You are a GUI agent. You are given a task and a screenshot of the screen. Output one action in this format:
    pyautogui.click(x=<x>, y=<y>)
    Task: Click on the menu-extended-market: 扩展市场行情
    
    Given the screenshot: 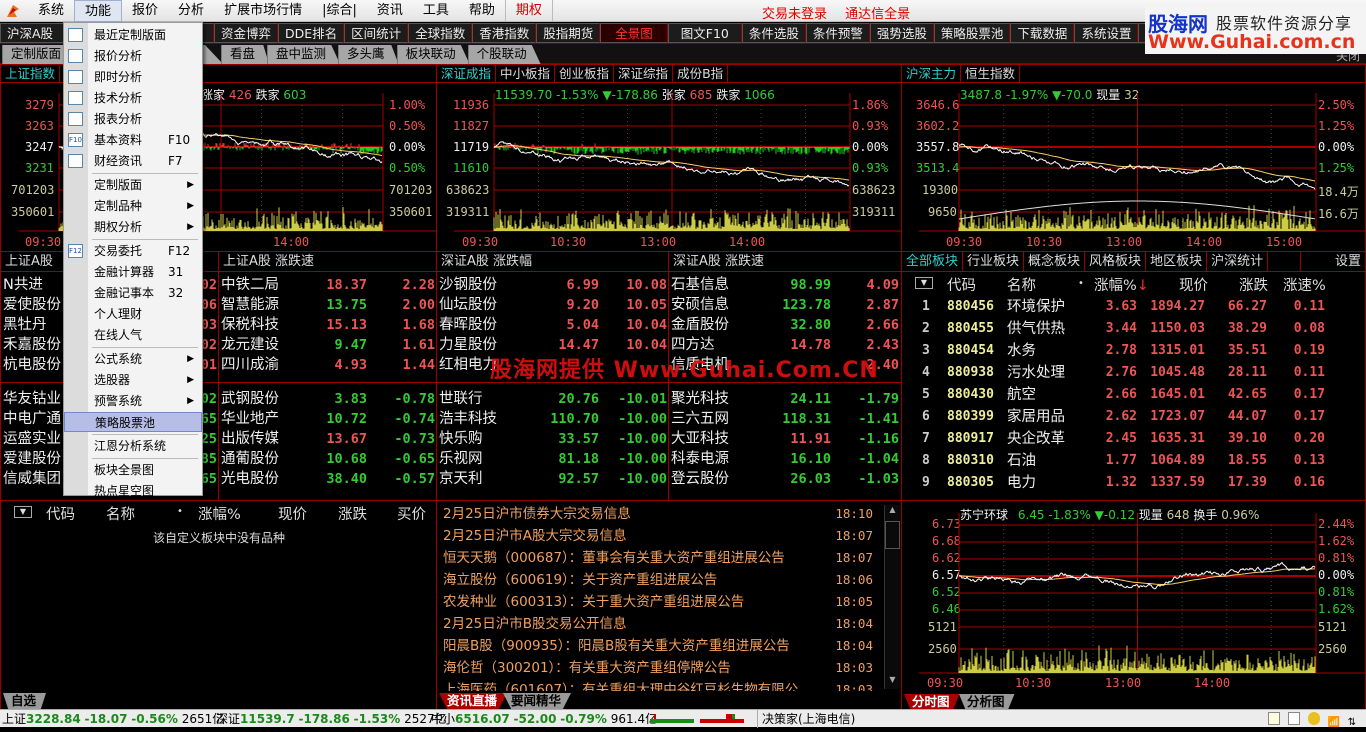 What is the action you would take?
    pyautogui.click(x=263, y=11)
    